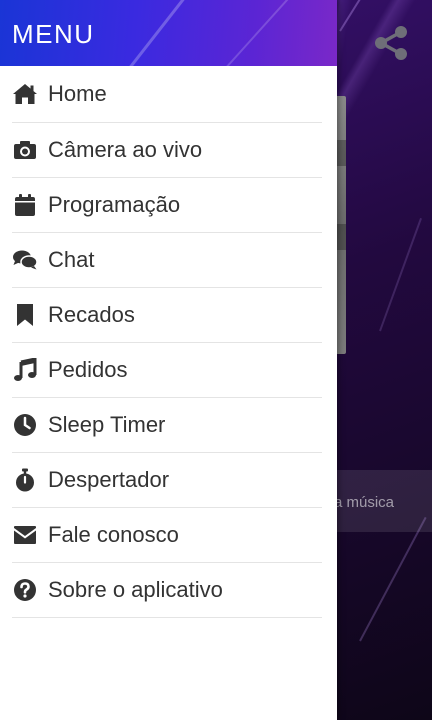 The height and width of the screenshot is (720, 432). I want to click on drawer-header: MENU, so click(168, 33).